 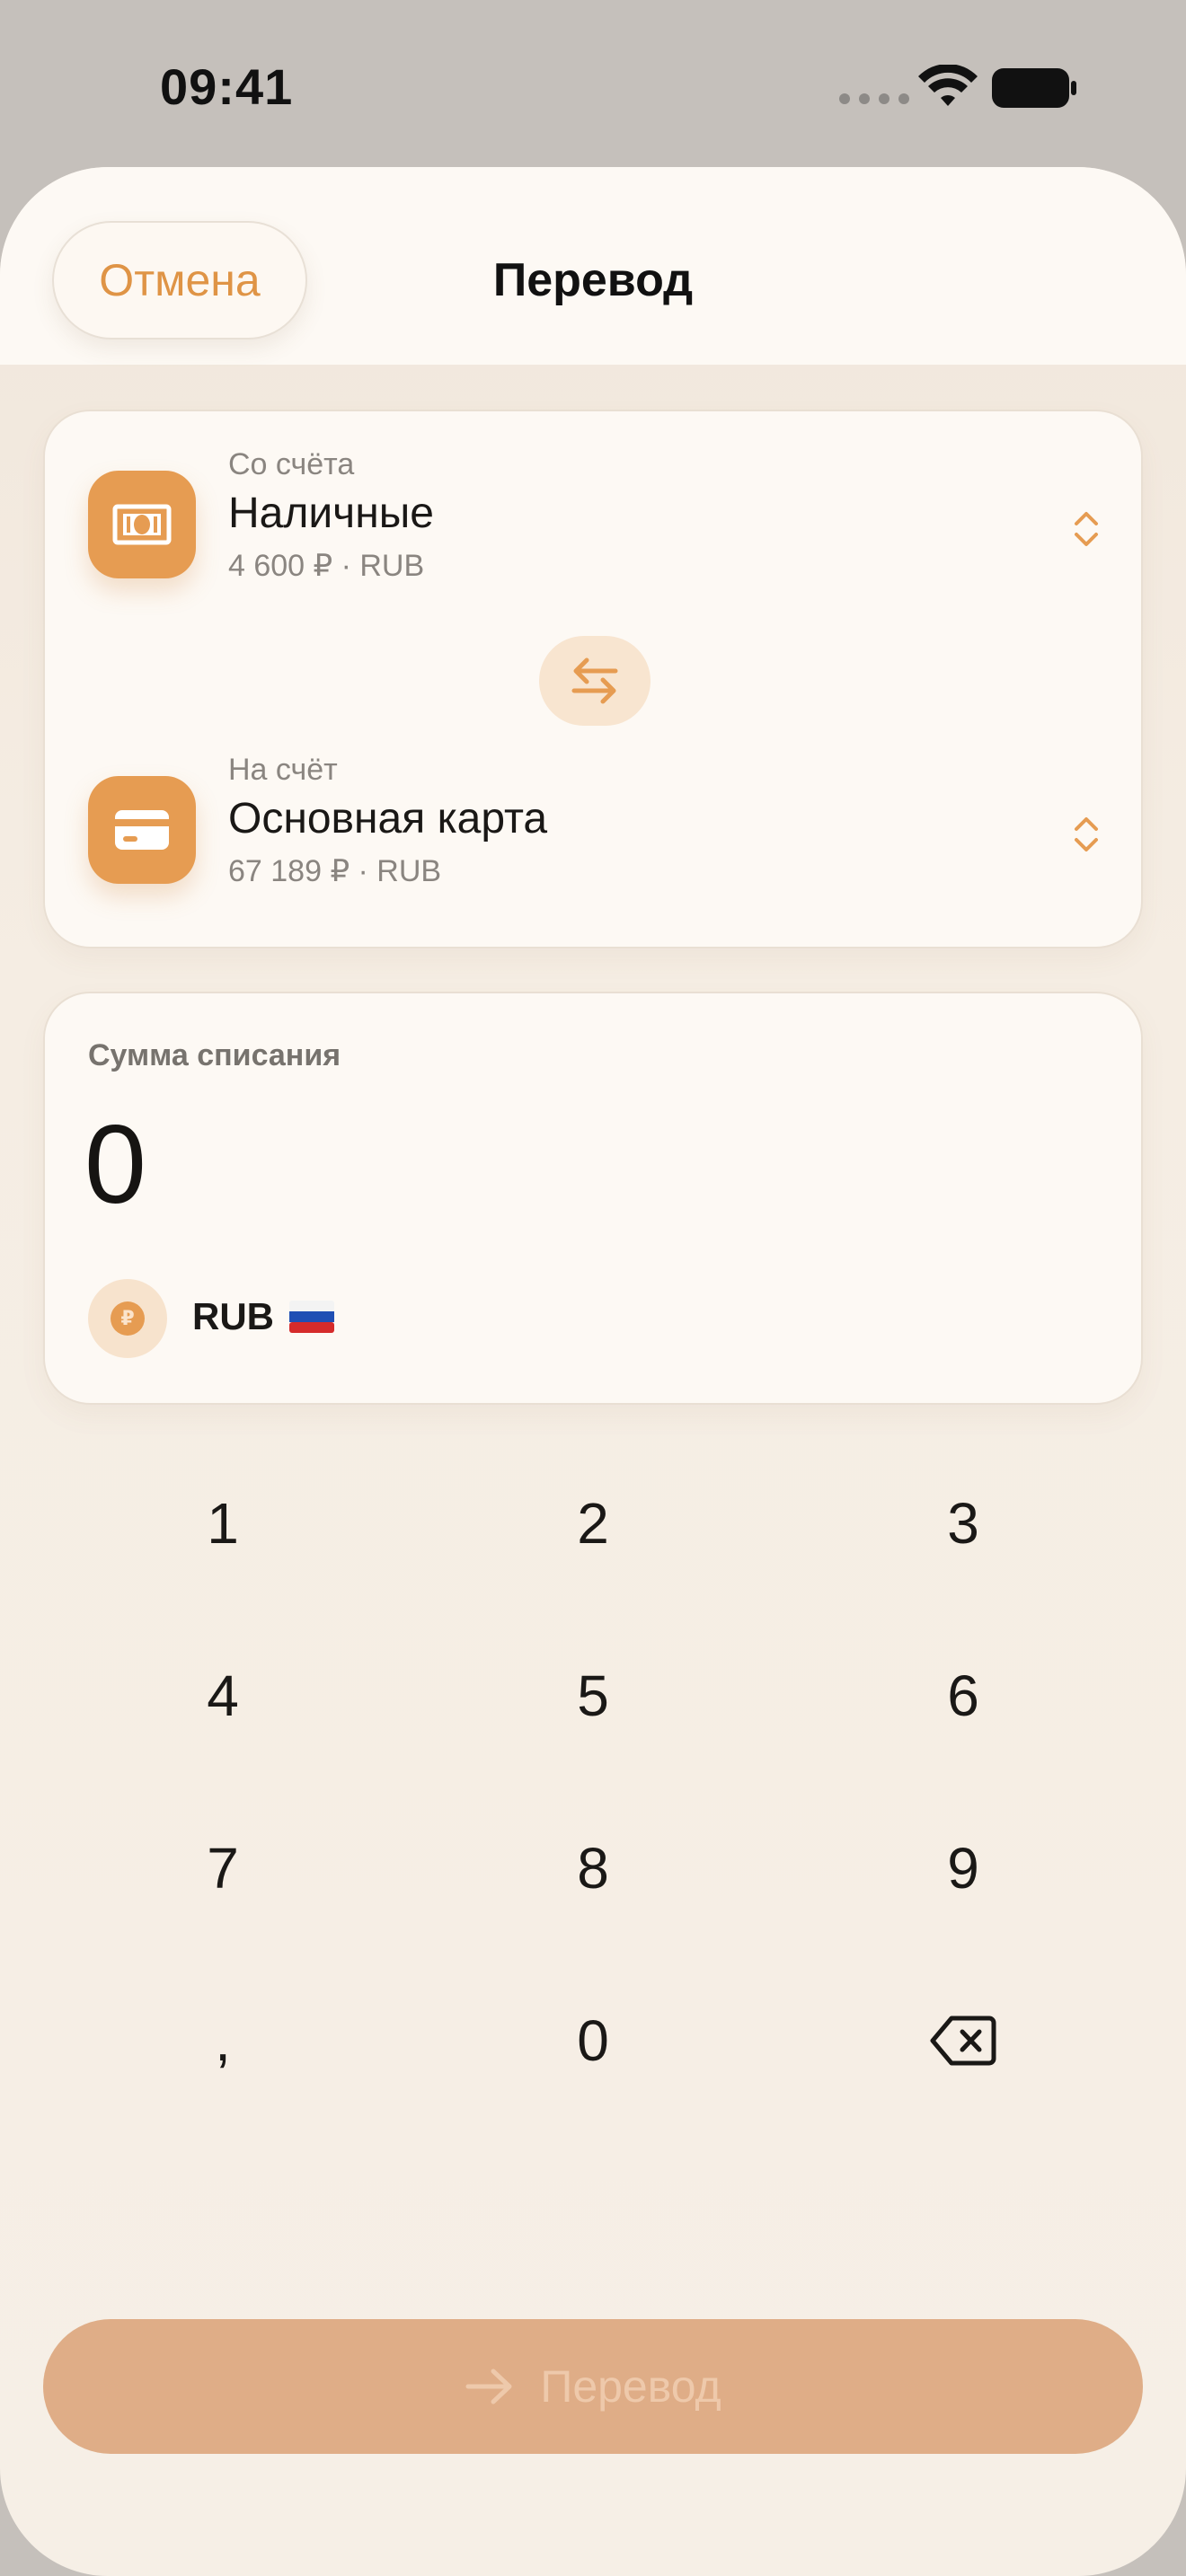 I want to click on cash-icon, so click(x=142, y=524).